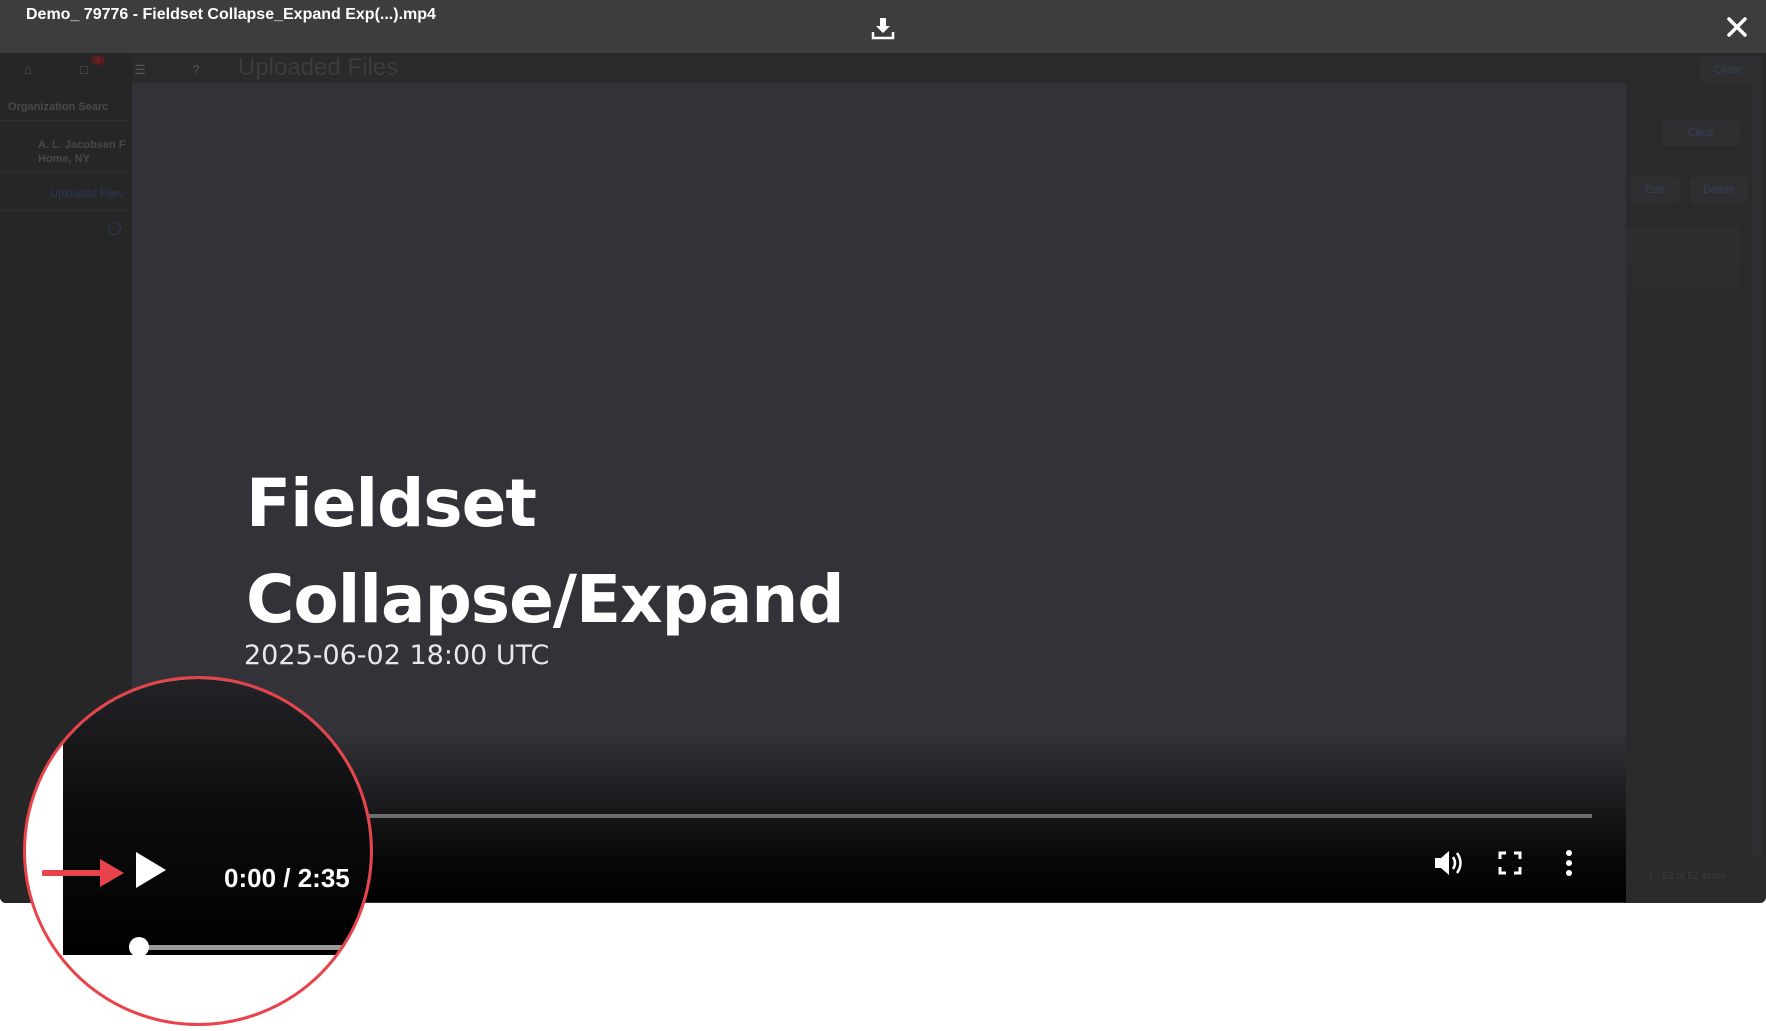 The width and height of the screenshot is (1766, 1031). I want to click on download-icon, so click(883, 29).